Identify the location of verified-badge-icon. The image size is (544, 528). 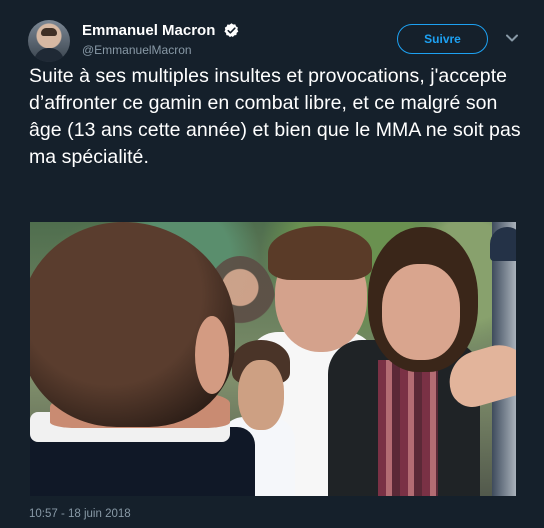
(231, 30).